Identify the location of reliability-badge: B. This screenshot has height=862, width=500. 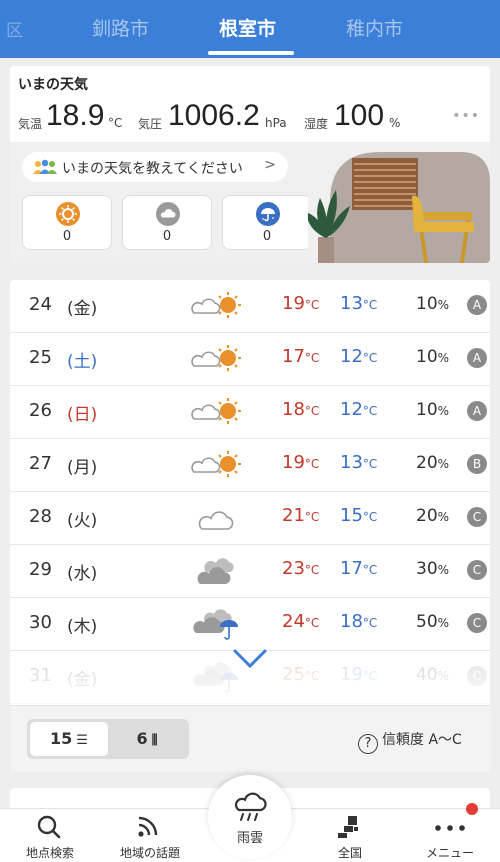
(477, 464).